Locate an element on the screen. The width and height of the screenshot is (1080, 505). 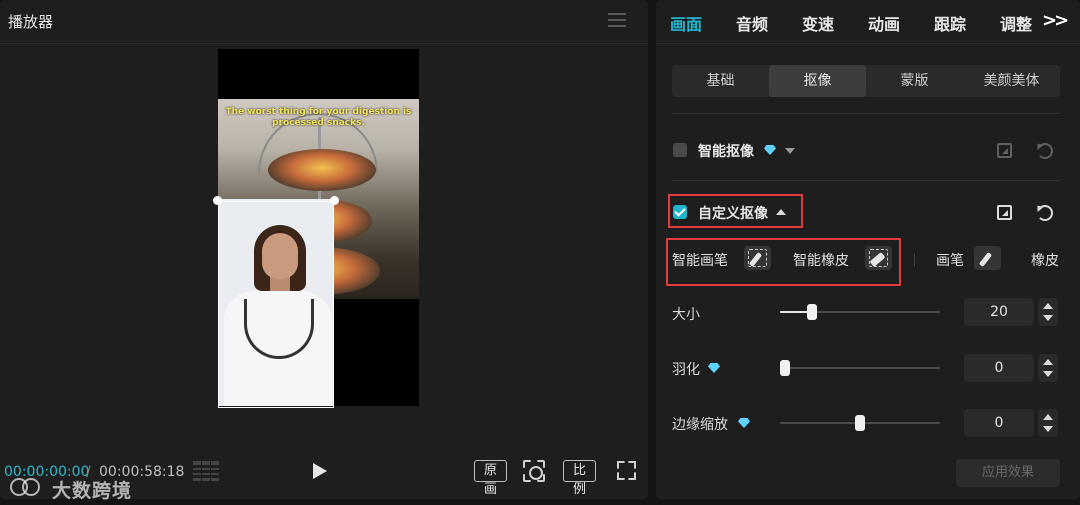
smart-eraser-button is located at coordinates (878, 258).